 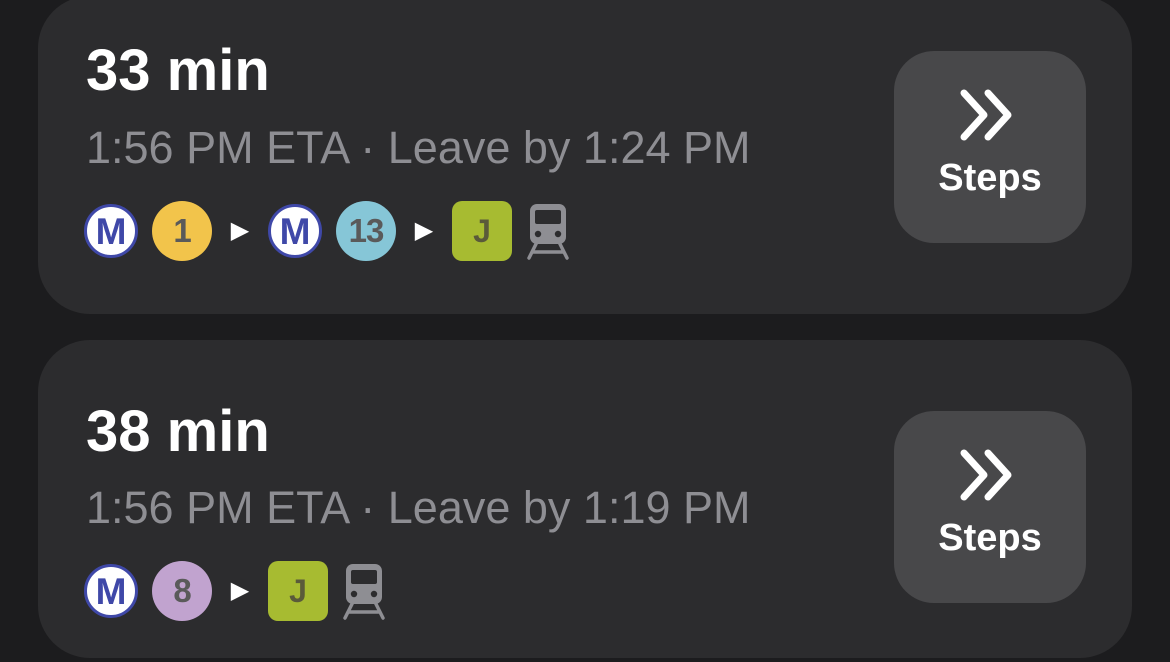 What do you see at coordinates (418, 147) in the screenshot?
I see `route-eta: 1:56 PM ETA · Leave by 1:24 PM` at bounding box center [418, 147].